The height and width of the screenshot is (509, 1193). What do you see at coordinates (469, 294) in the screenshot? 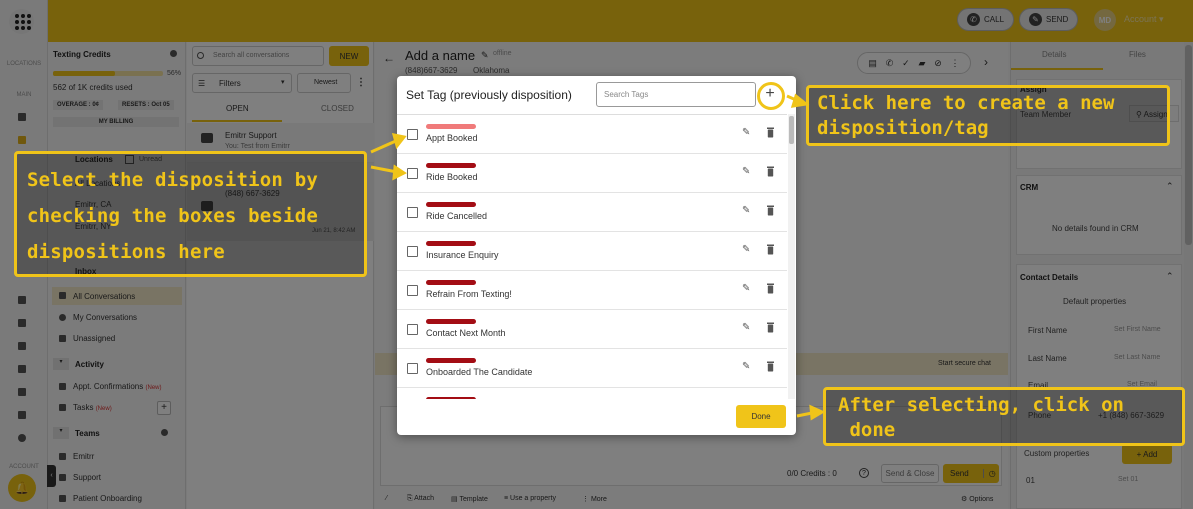
I see `tag-name: Refrain From Texting!` at bounding box center [469, 294].